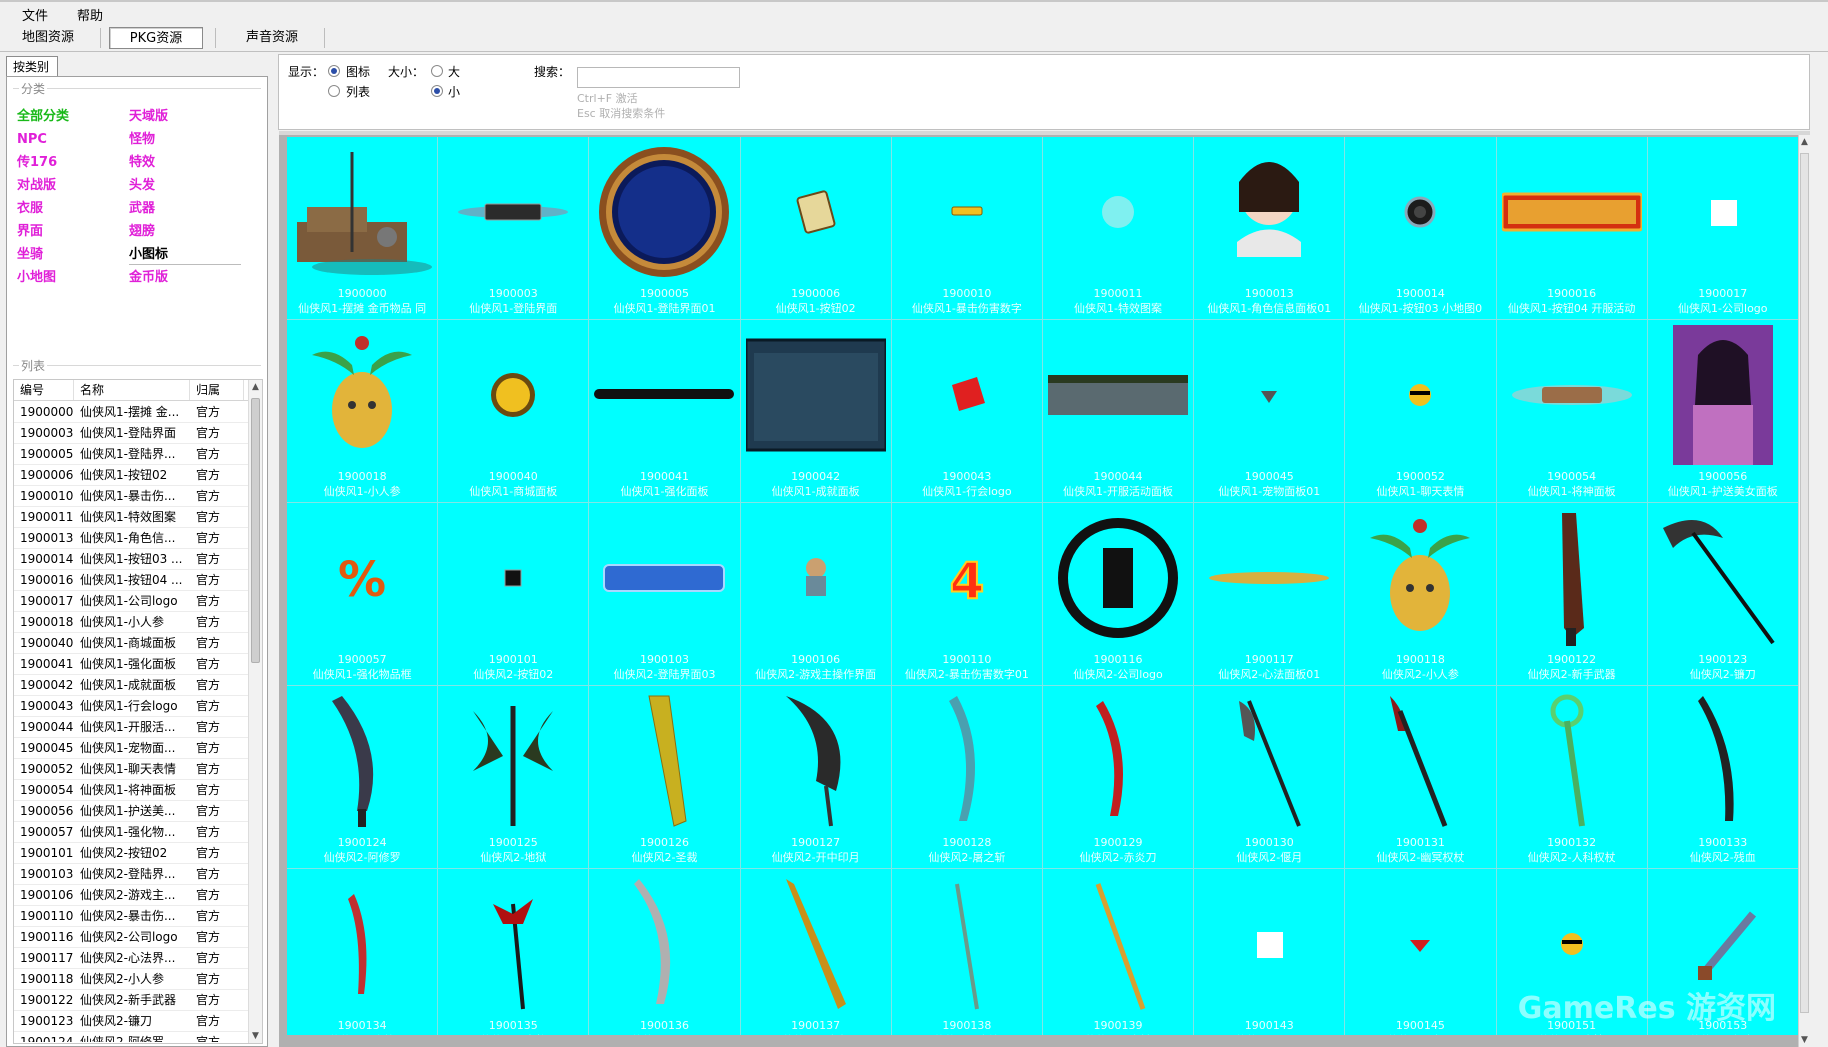 This screenshot has height=1047, width=1828. Describe the element at coordinates (115, 14) in the screenshot. I see `menu-help: 帮助` at that location.